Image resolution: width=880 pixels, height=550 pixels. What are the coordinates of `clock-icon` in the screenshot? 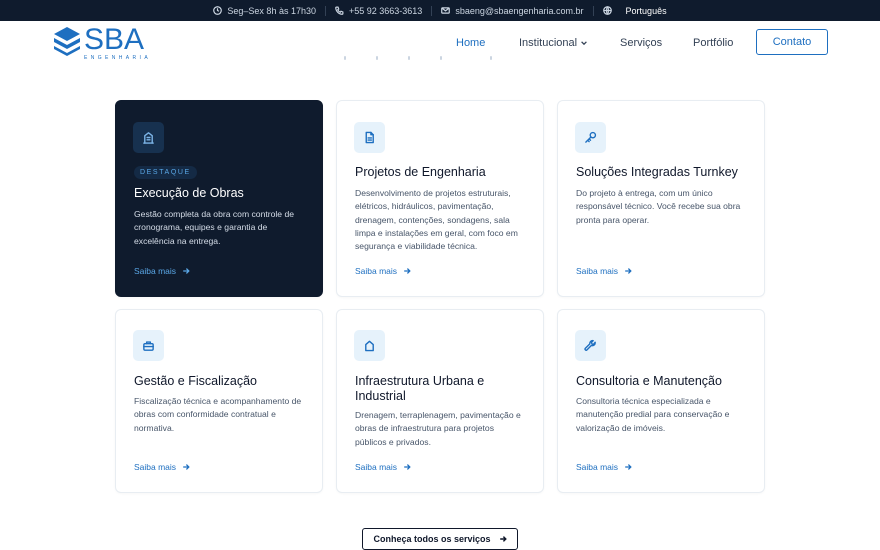 It's located at (218, 10).